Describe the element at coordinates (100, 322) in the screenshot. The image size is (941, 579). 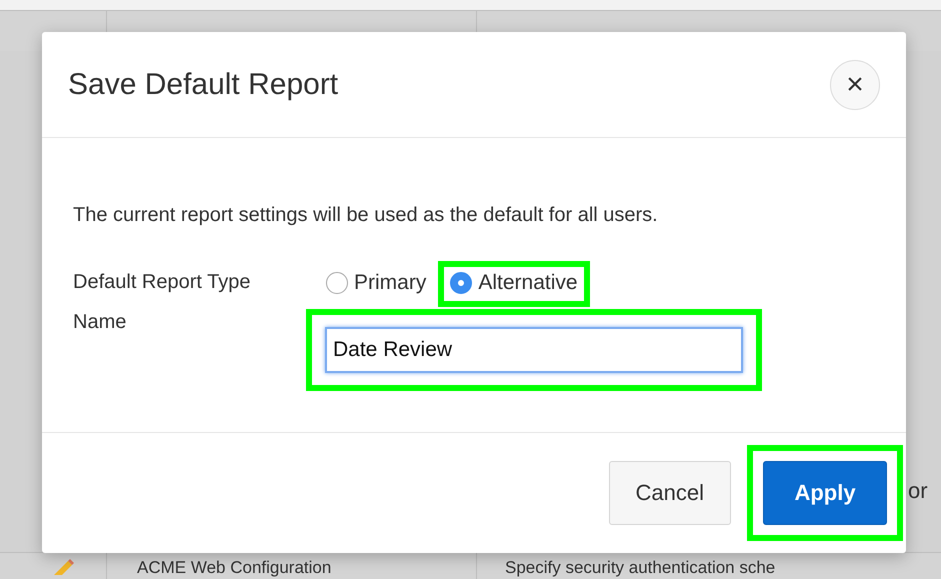
I see `field-label: Name` at that location.